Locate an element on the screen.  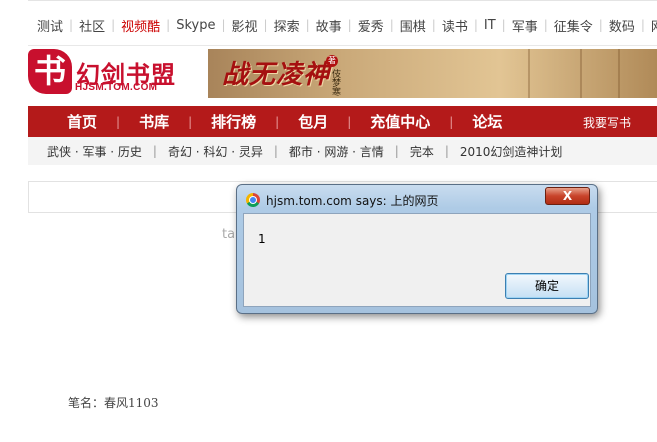
channel-link: Skype is located at coordinates (195, 25).